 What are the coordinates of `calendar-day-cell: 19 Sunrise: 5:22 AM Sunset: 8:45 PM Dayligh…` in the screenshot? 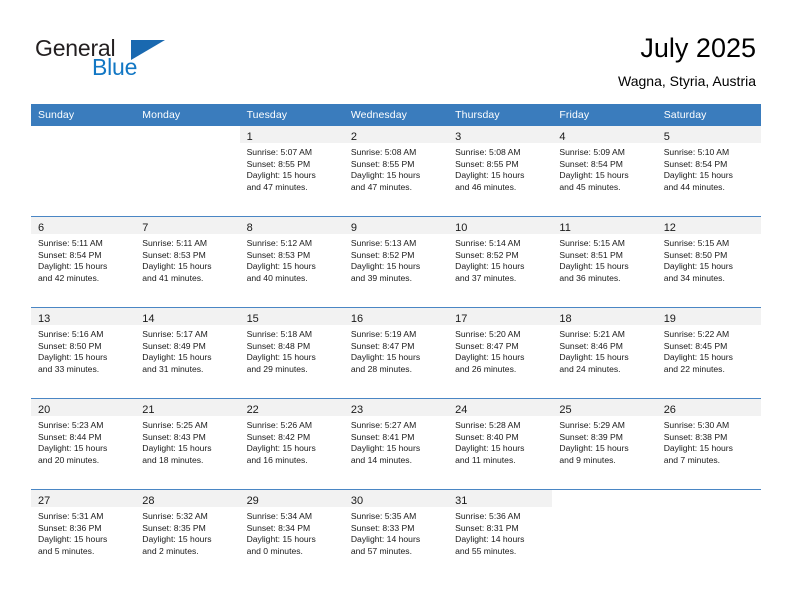 It's located at (708, 353).